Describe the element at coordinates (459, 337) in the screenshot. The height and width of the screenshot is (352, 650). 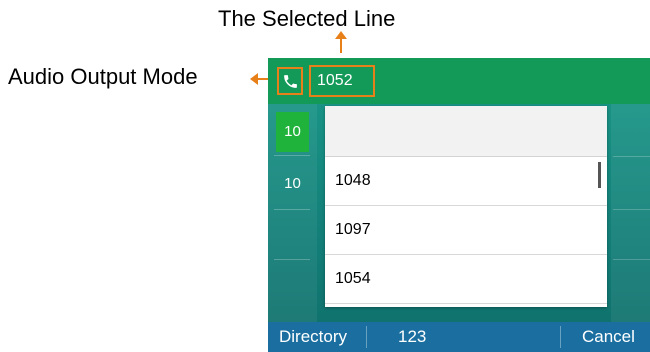
I see `softkey-bar: Directory 123 Cancel` at that location.